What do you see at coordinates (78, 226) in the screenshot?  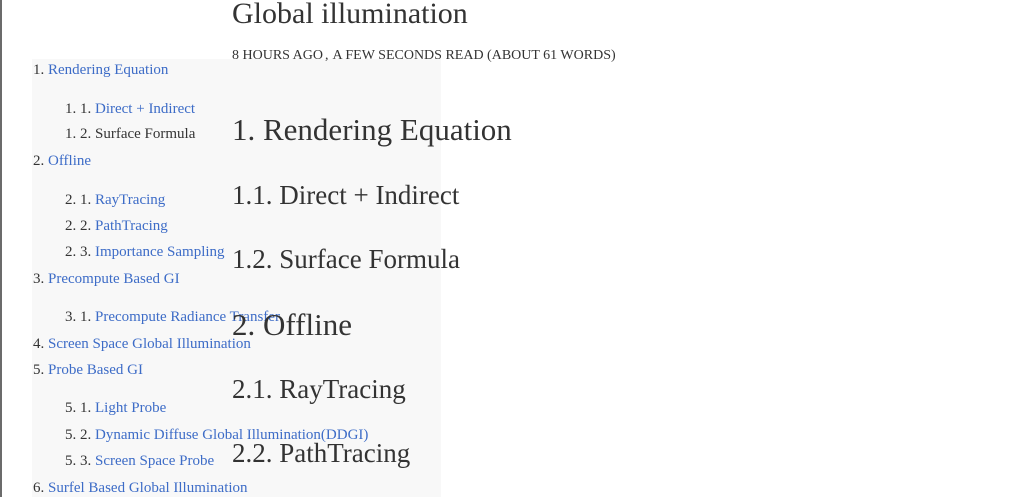 I see `toc-item-number: 2. 2.` at bounding box center [78, 226].